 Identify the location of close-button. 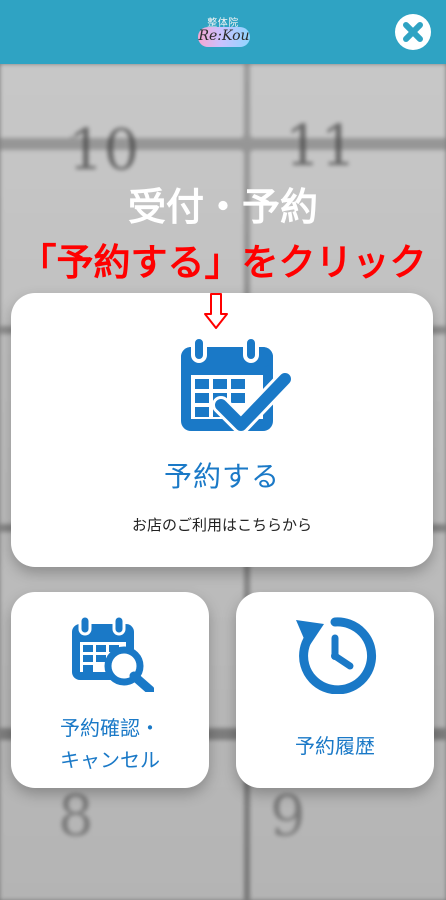
(413, 32).